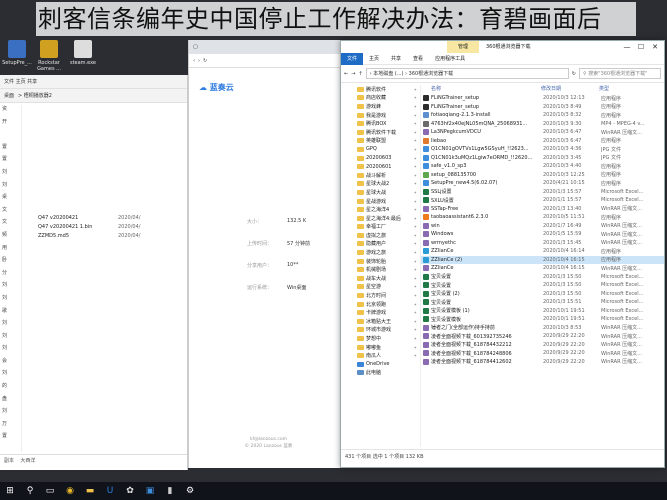 Image resolution: width=667 pixels, height=500 pixels. I want to click on nav-item: GPQ ✦, so click(380, 149).